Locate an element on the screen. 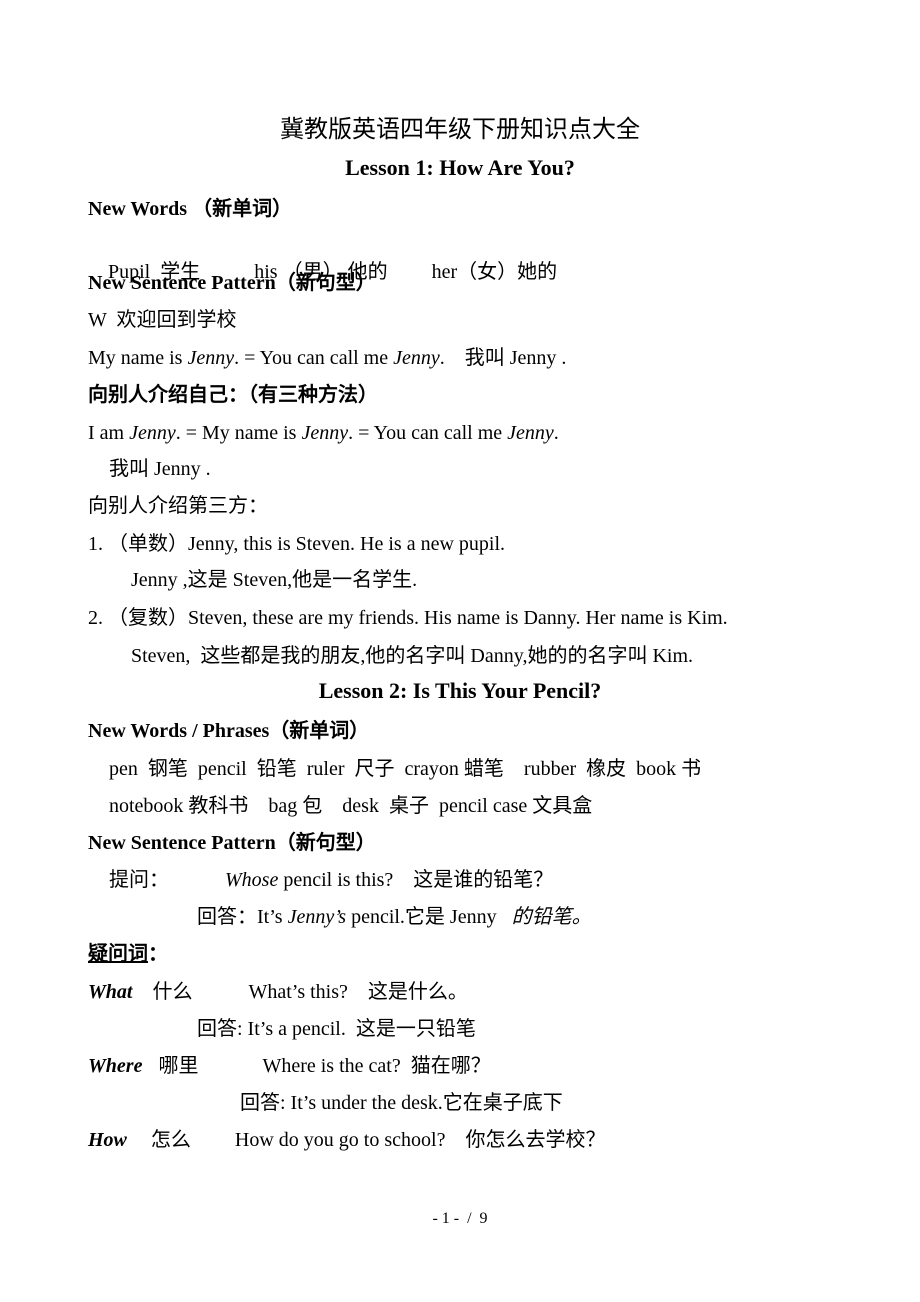 This screenshot has width=920, height=1302. document-title: 冀教版英语四年级下册知识点大全 is located at coordinates (460, 130).